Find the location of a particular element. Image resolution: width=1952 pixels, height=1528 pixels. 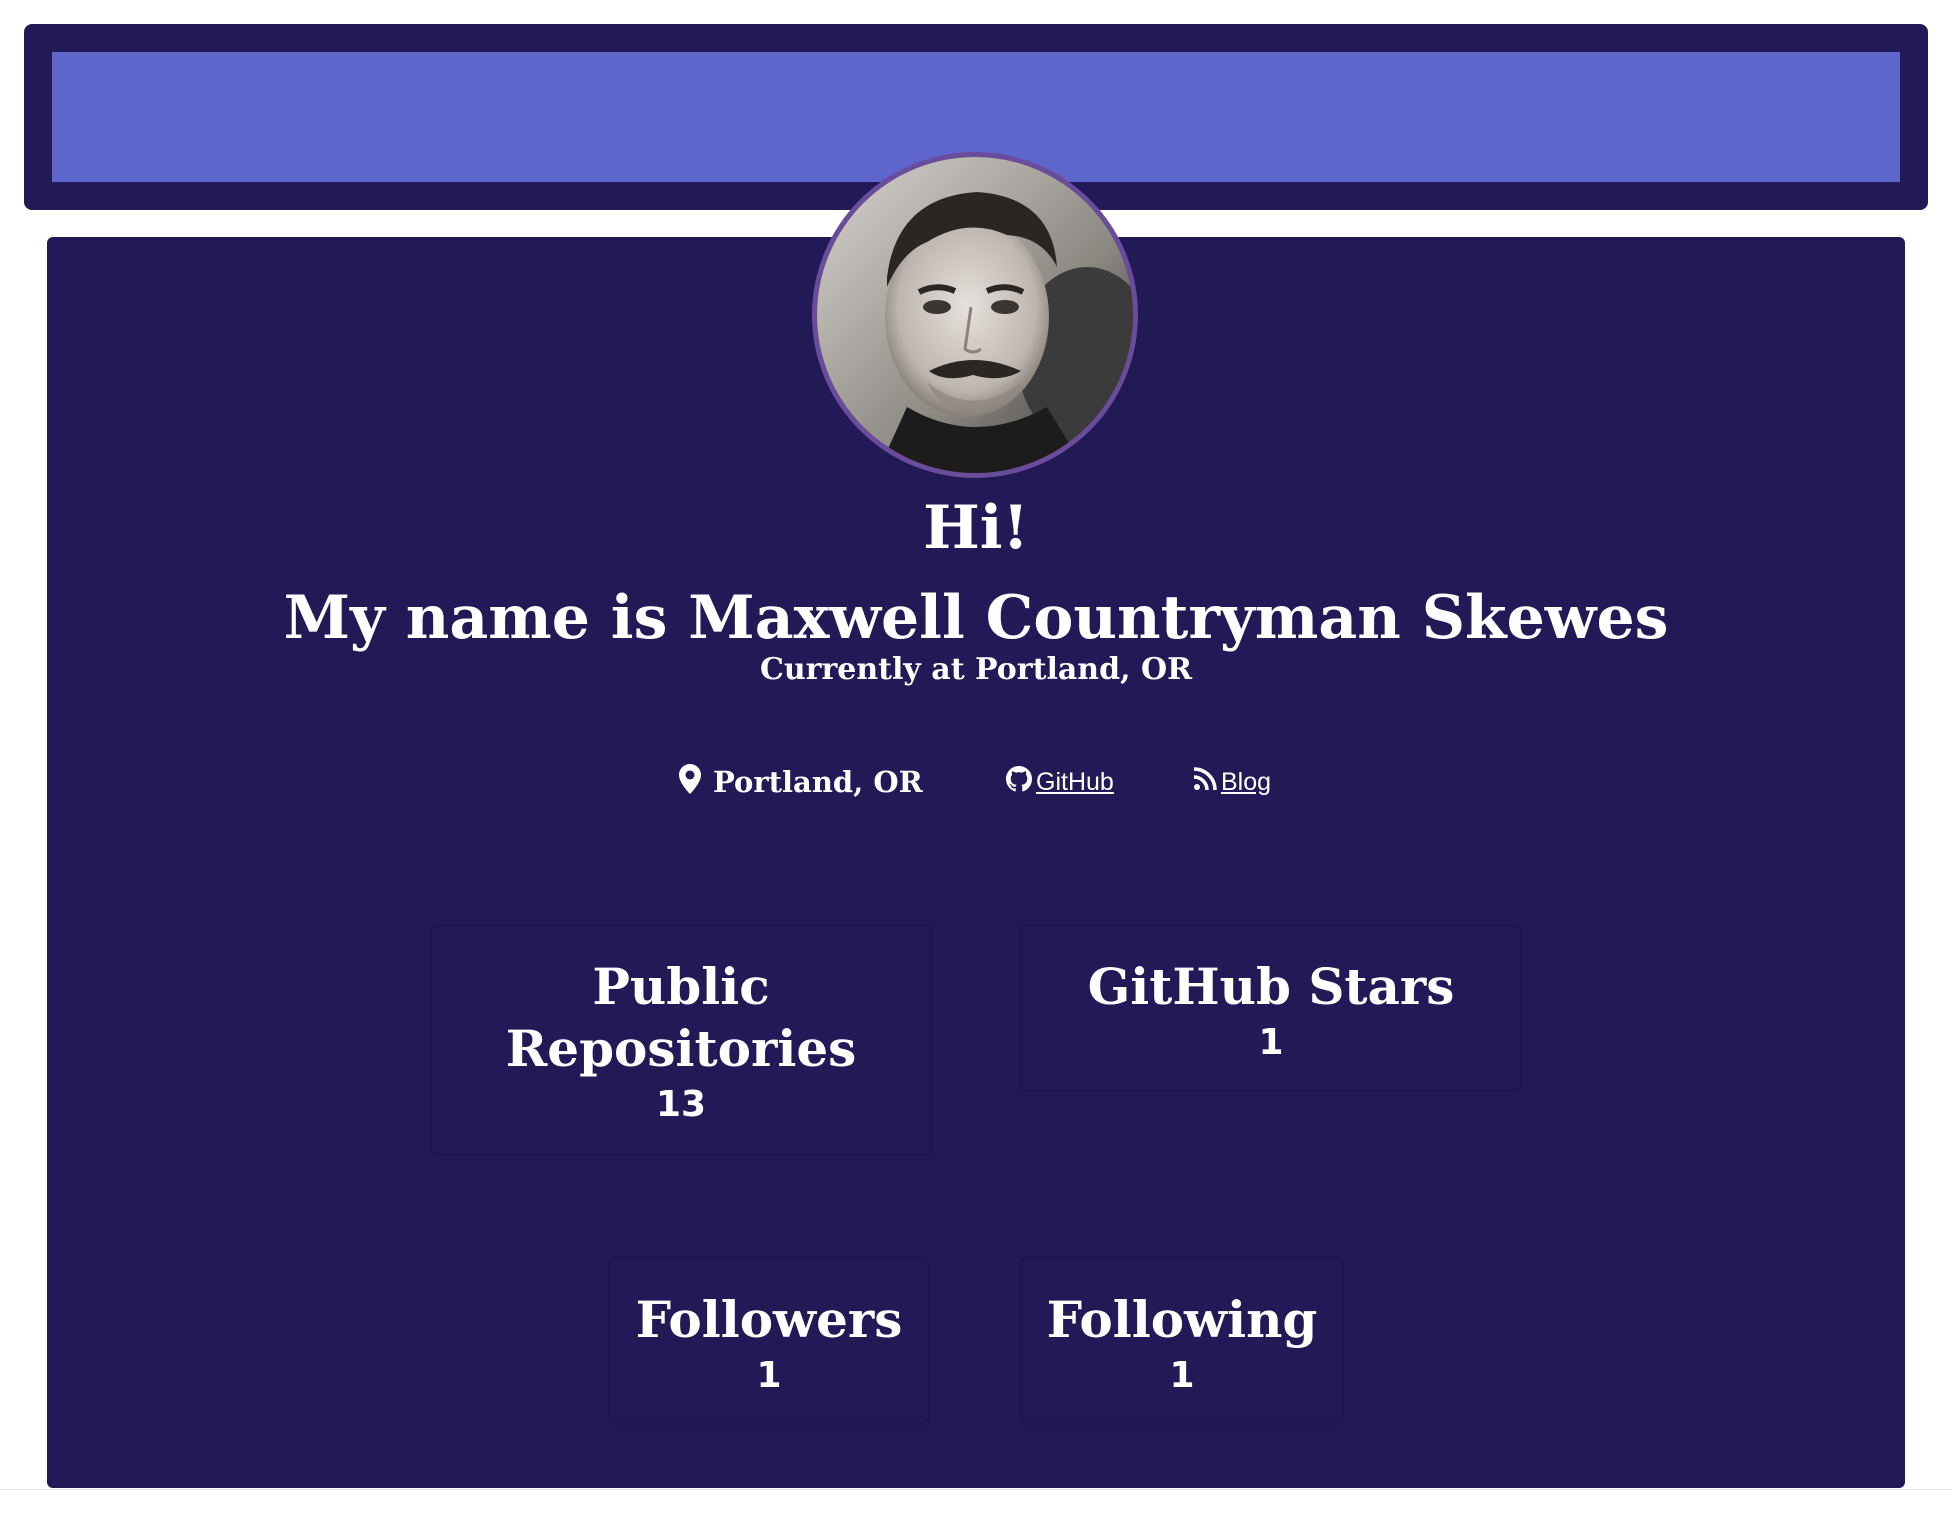

greeting-heading: Hi! is located at coordinates (976, 528).